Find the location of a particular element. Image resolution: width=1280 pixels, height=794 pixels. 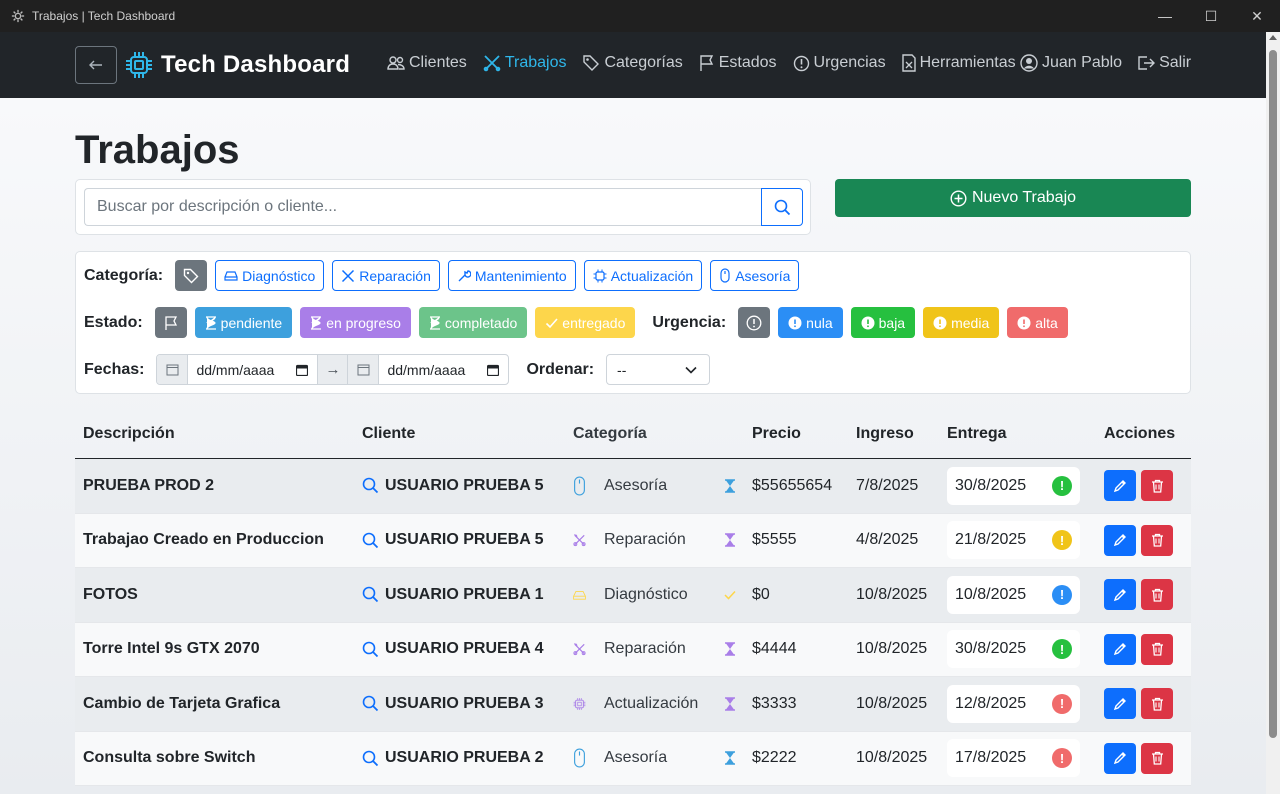

row-category: Reparación is located at coordinates (640, 649).